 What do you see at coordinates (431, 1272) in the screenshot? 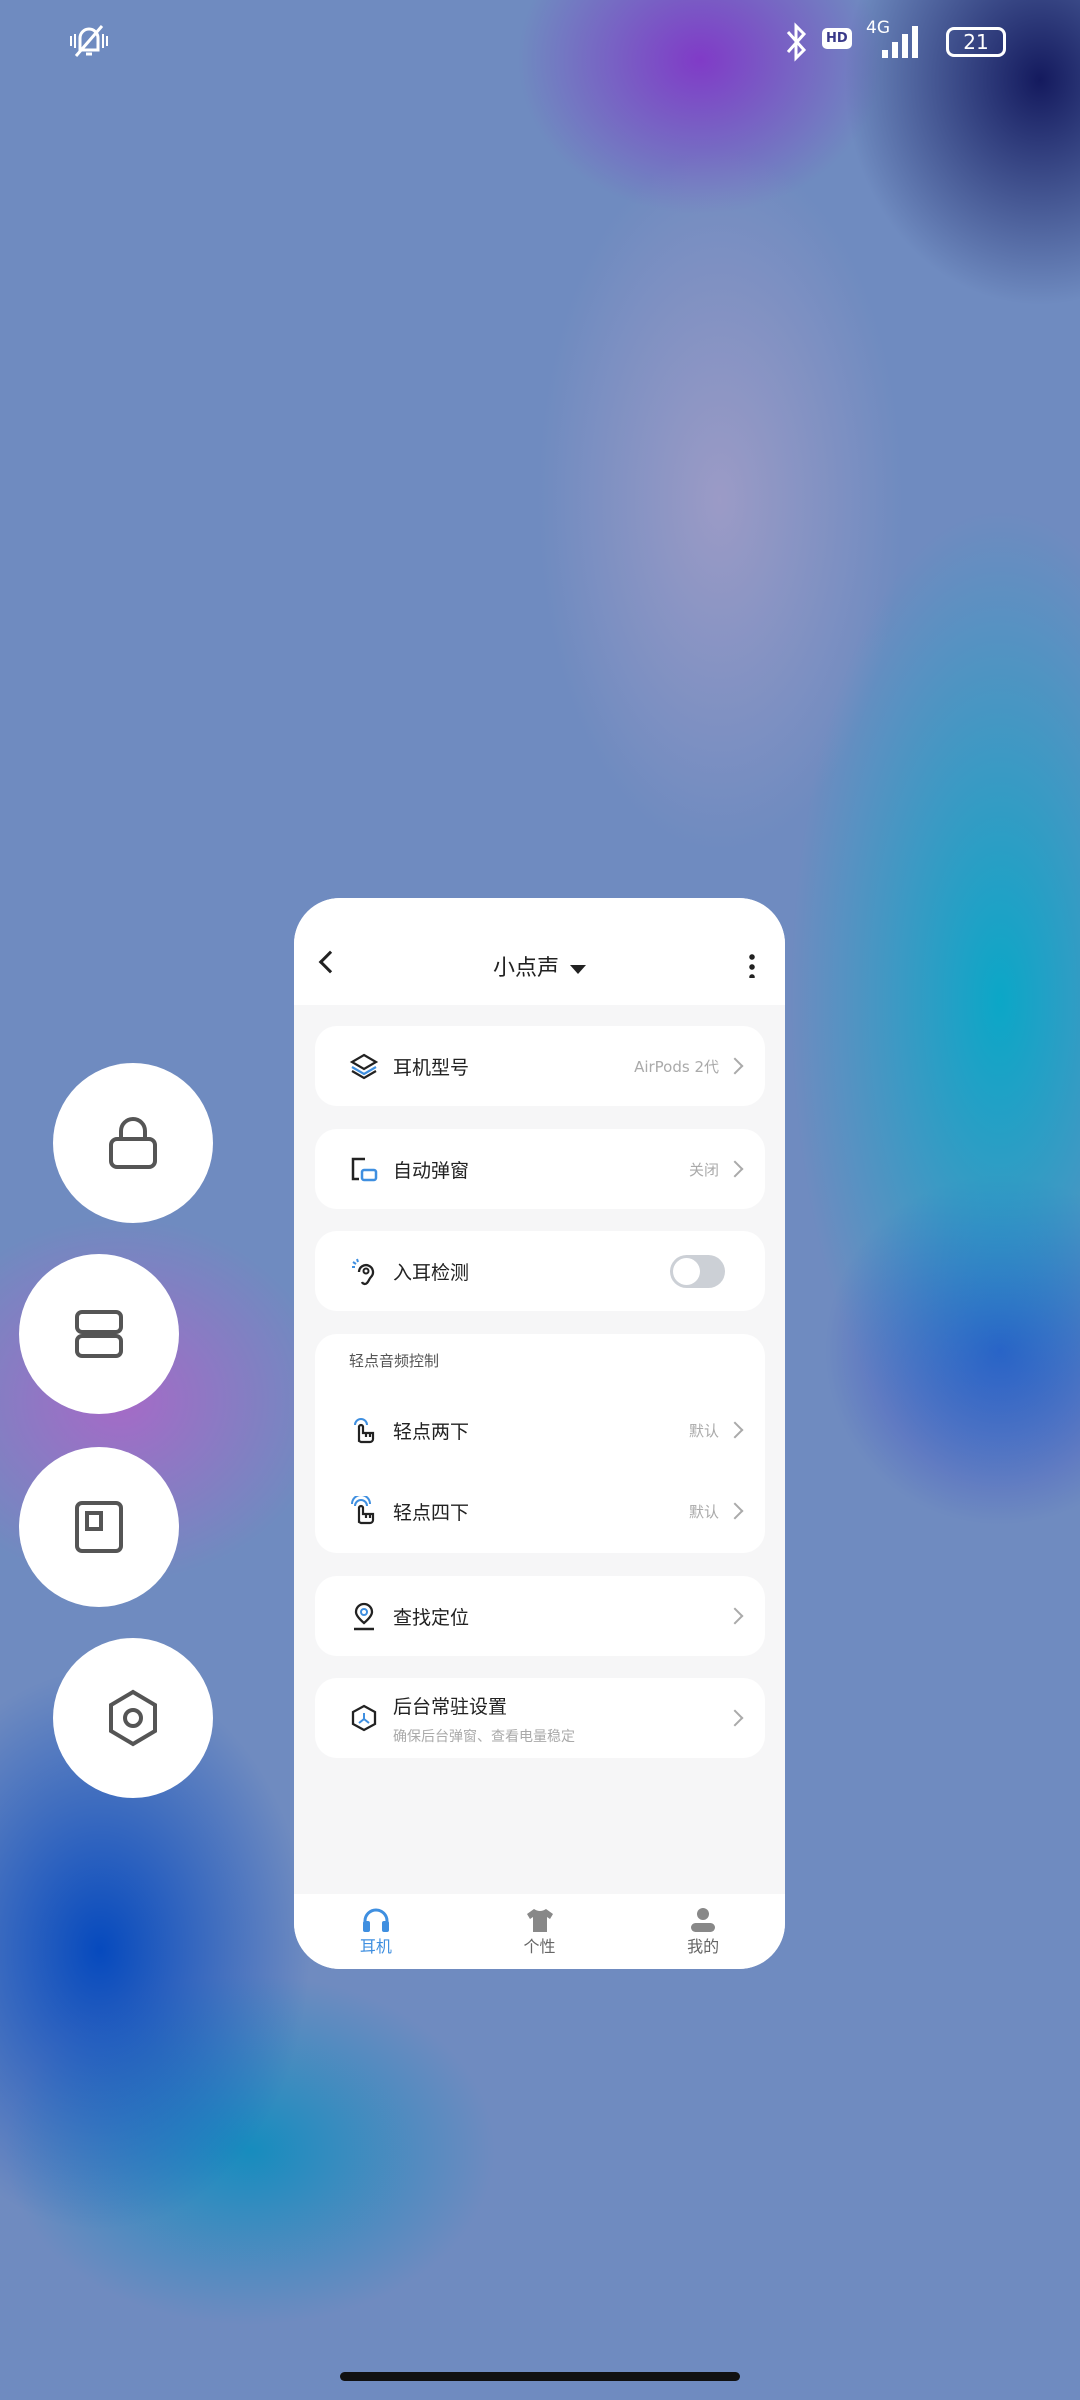
I see `in-ear-detection-label: 入耳检测` at bounding box center [431, 1272].